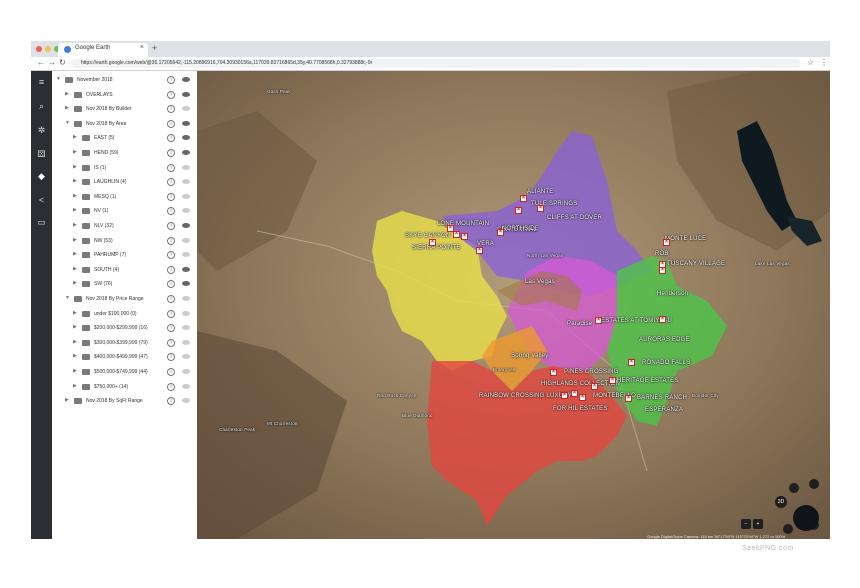 The image size is (860, 588). What do you see at coordinates (124, 270) in the screenshot?
I see `project-row: ▶ SOUTH (4) i` at bounding box center [124, 270].